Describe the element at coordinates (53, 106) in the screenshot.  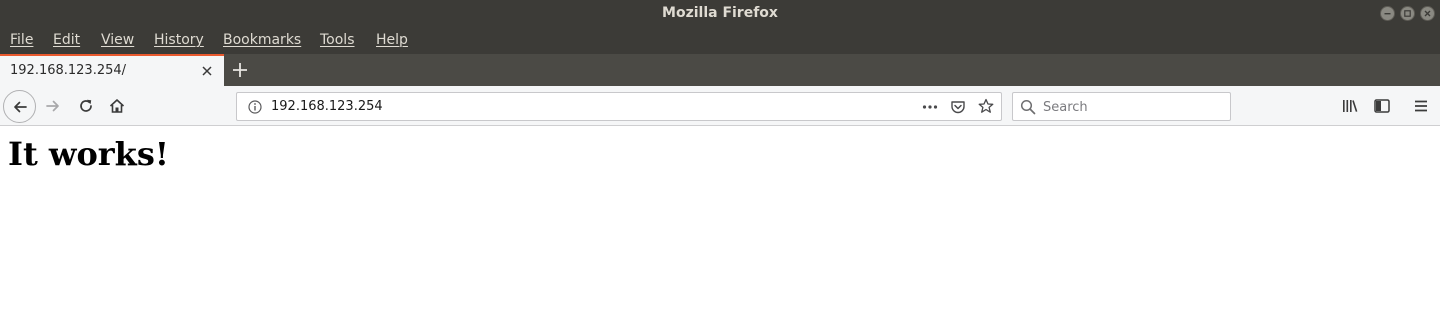
I see `forward-arrow-icon` at that location.